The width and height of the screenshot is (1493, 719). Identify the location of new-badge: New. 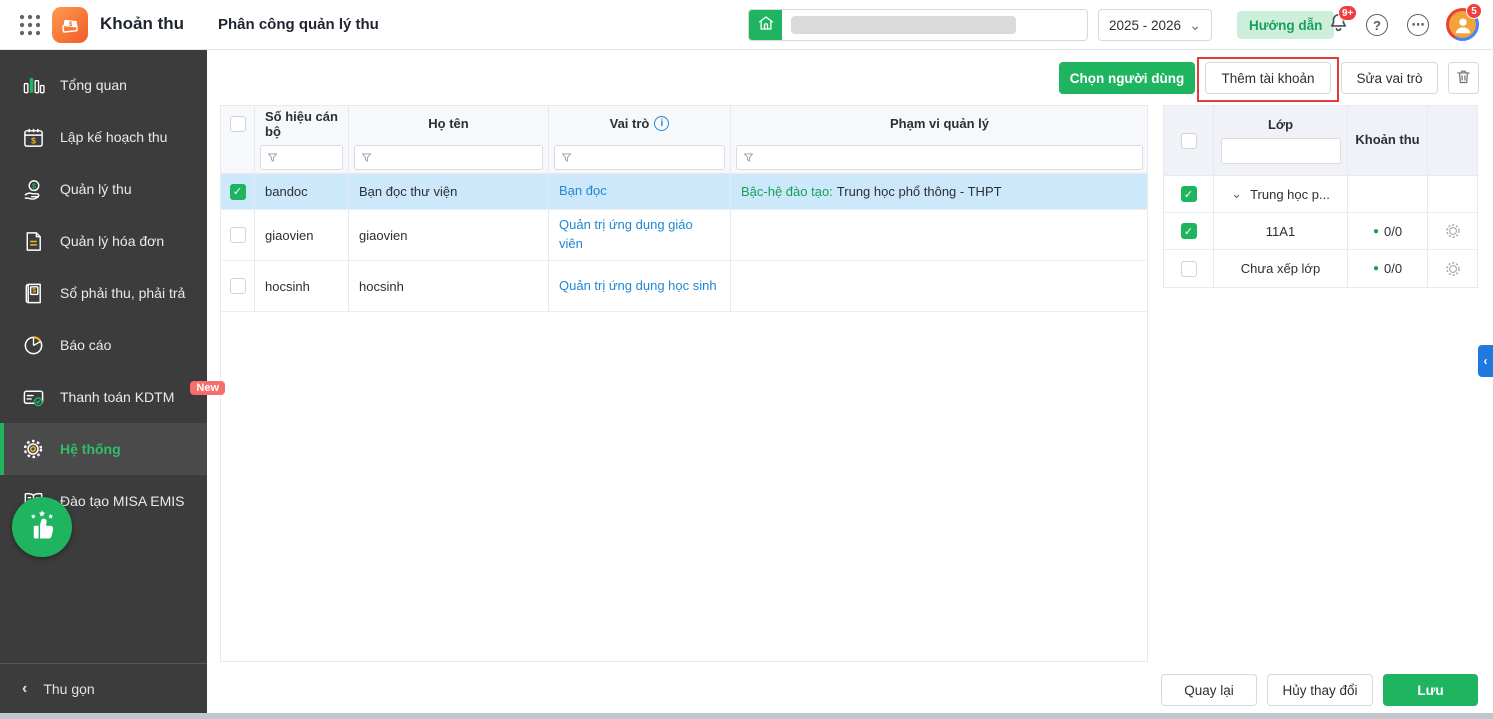
(208, 388).